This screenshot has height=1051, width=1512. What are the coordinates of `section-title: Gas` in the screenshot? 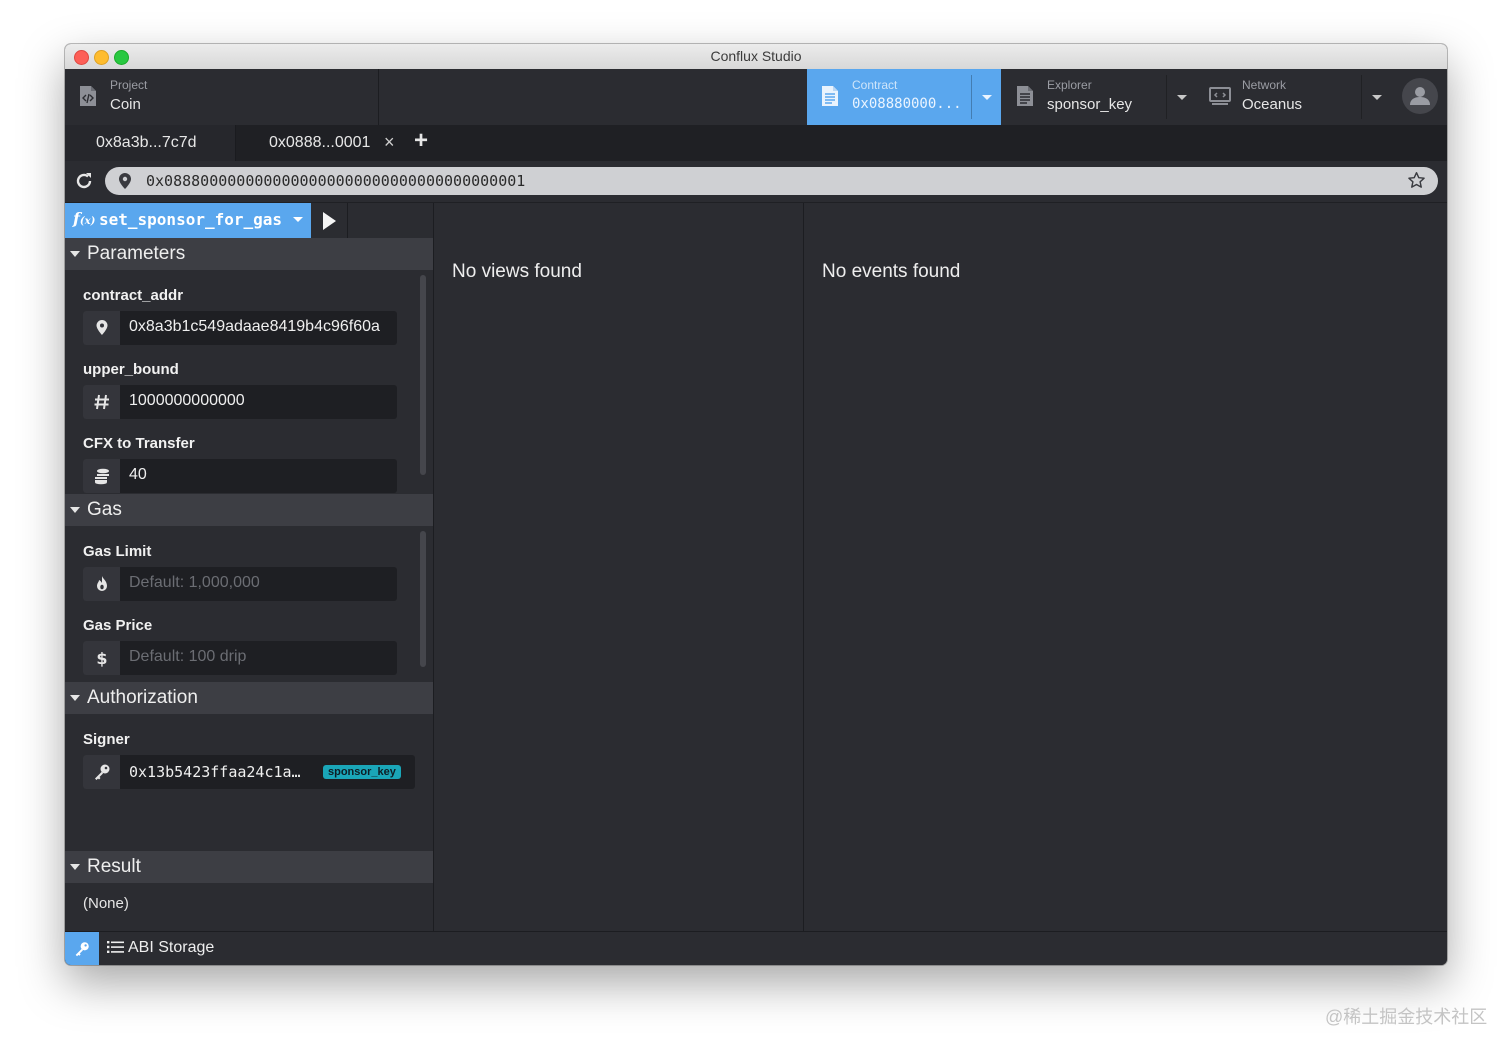 It's located at (104, 509).